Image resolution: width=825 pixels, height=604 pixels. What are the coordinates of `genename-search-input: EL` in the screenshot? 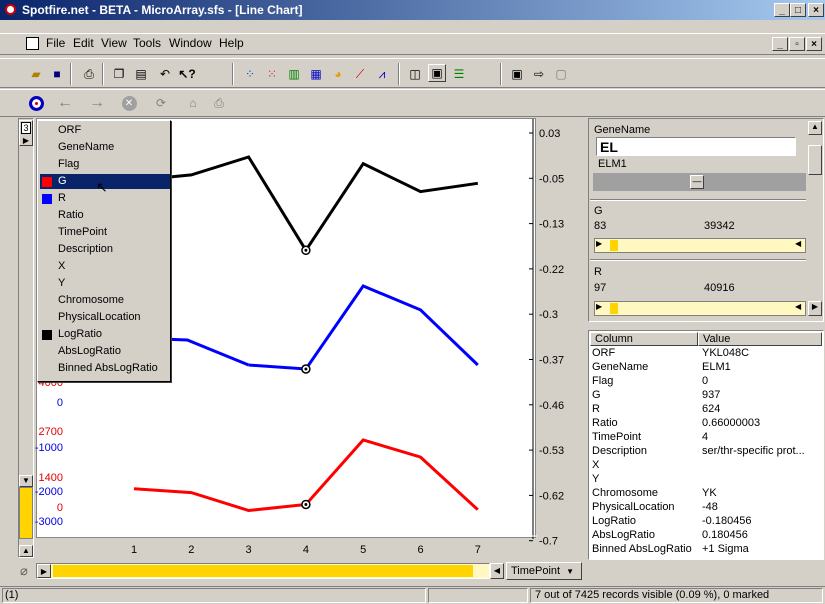 It's located at (696, 146).